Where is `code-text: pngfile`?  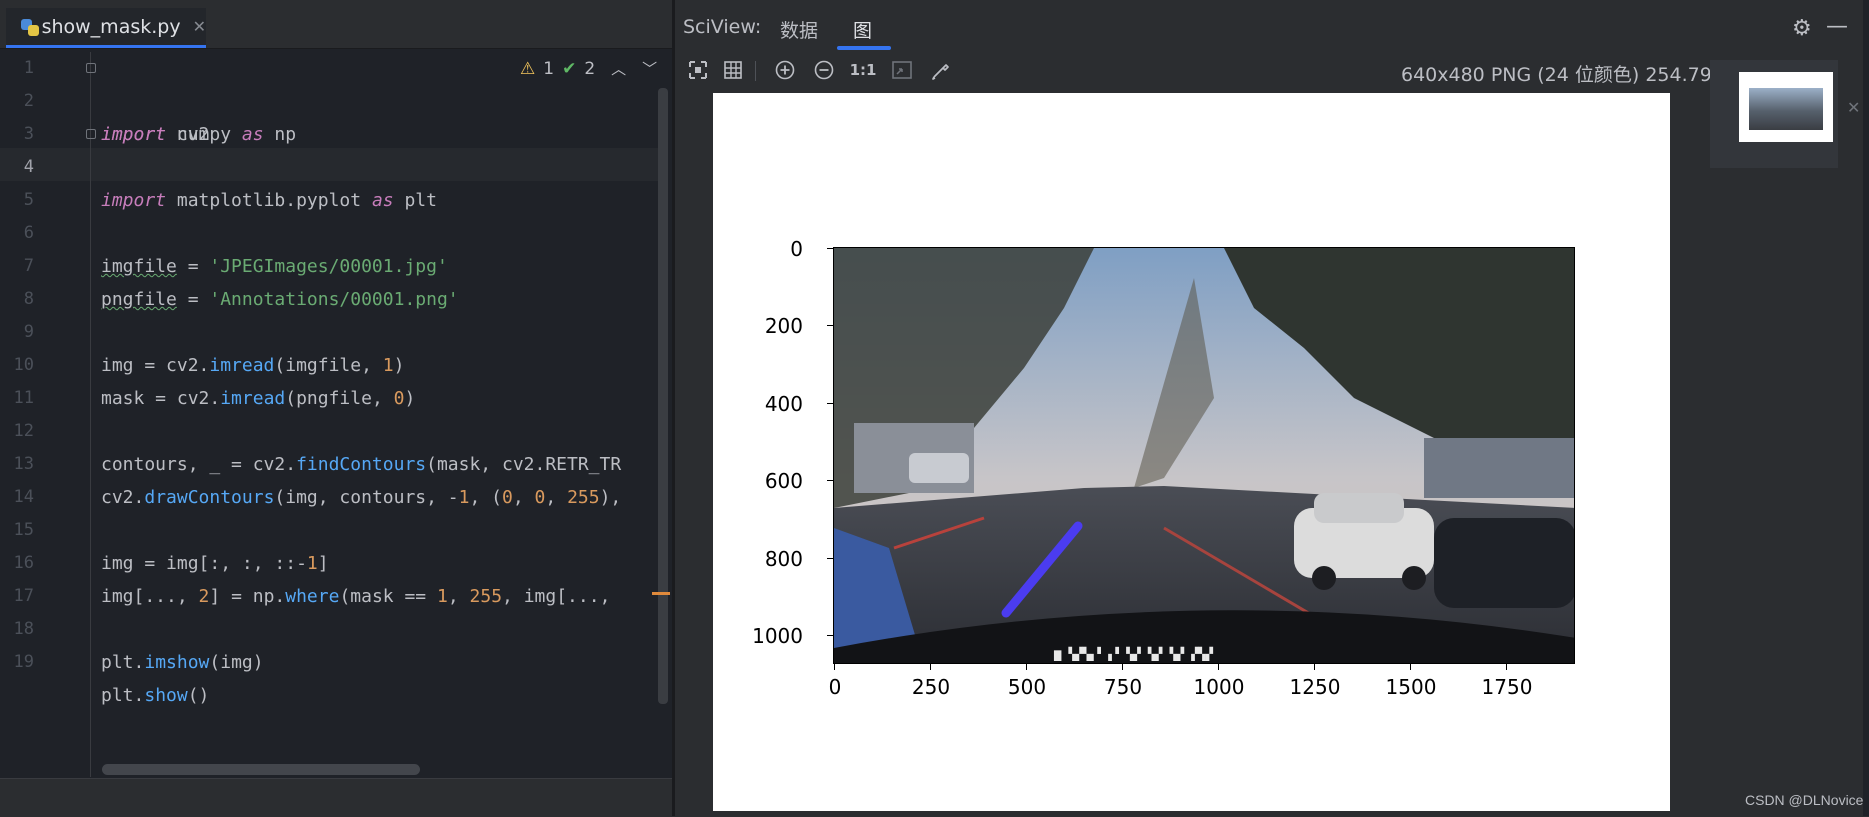 code-text: pngfile is located at coordinates (139, 299).